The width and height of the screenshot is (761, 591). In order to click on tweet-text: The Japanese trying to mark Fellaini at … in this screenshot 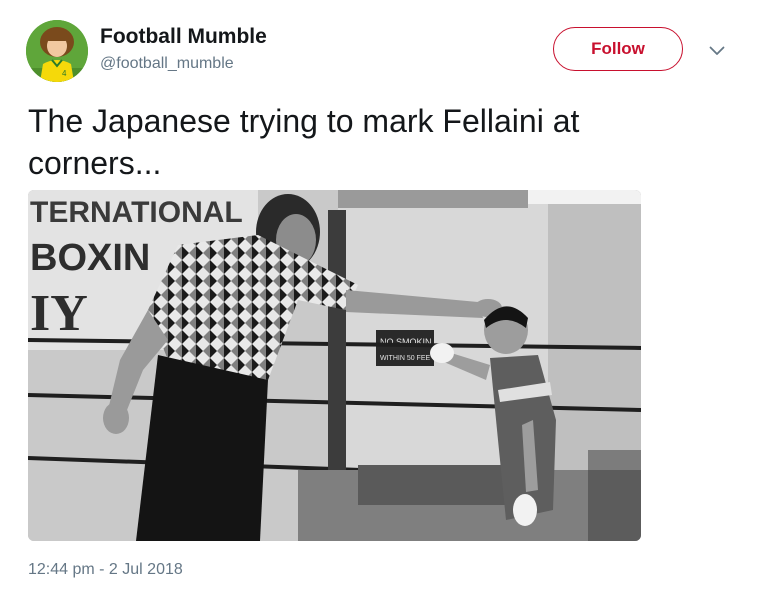, I will do `click(304, 142)`.